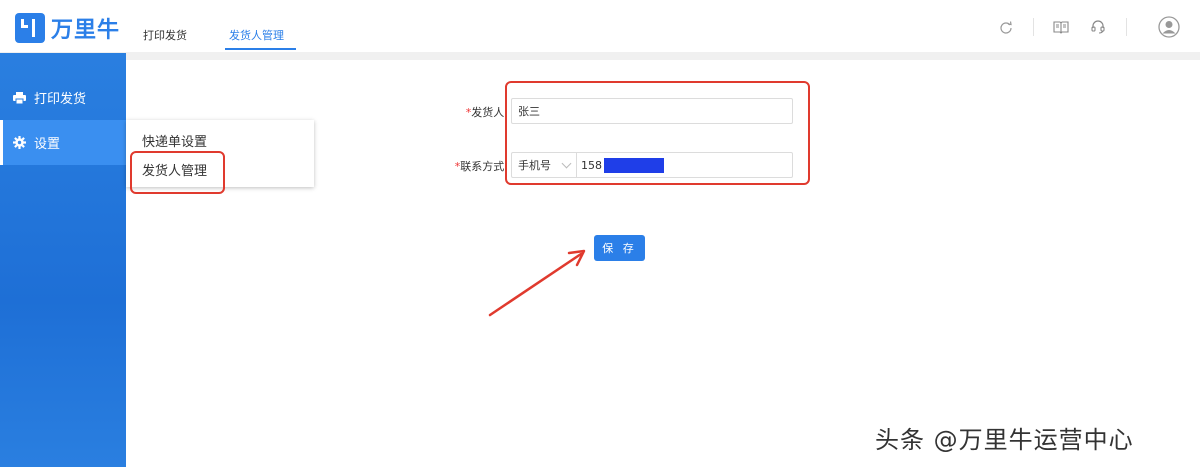 This screenshot has width=1200, height=467. I want to click on header-shadow, so click(600, 56).